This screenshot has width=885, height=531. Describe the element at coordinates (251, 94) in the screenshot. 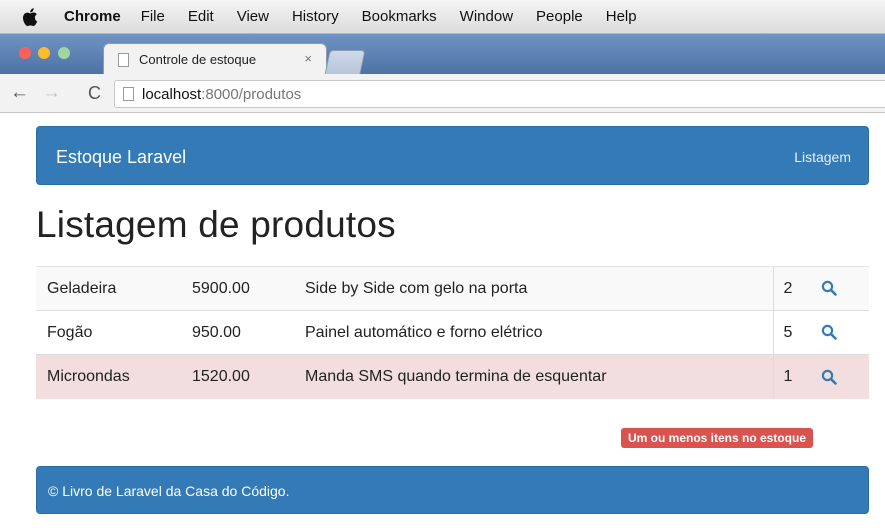

I see `url-path: :8000/produtos` at that location.